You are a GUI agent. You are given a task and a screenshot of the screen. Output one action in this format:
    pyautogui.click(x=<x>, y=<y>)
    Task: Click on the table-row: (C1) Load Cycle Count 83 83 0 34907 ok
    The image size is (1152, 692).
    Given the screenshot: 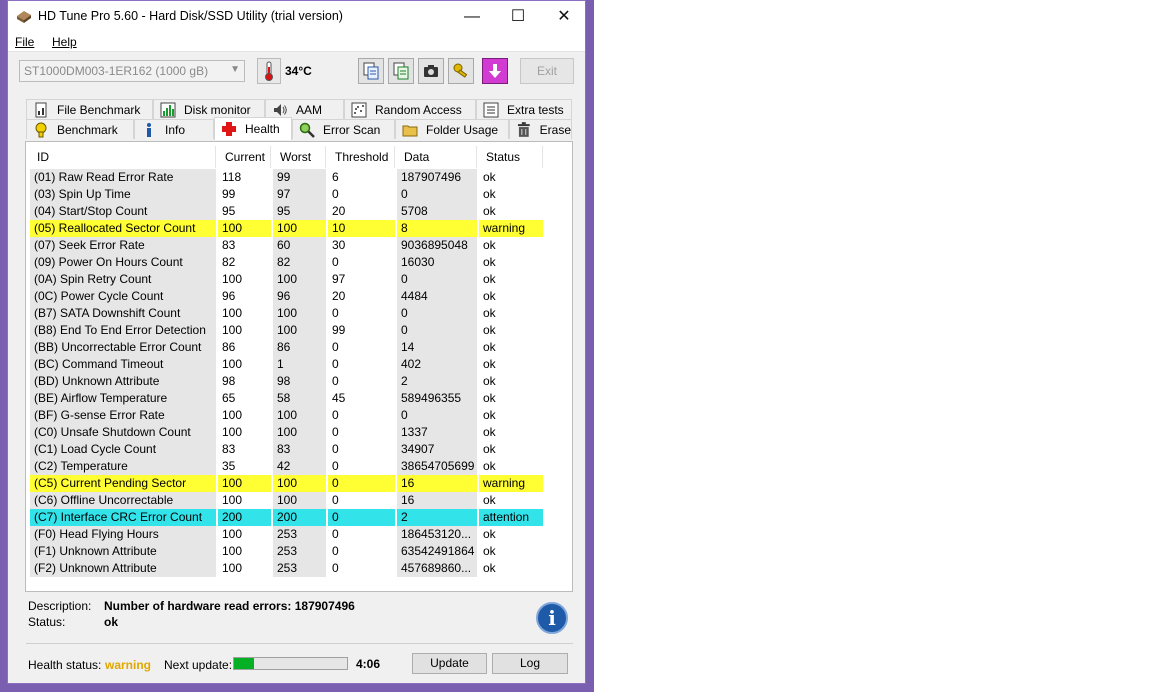 What is the action you would take?
    pyautogui.click(x=299, y=449)
    